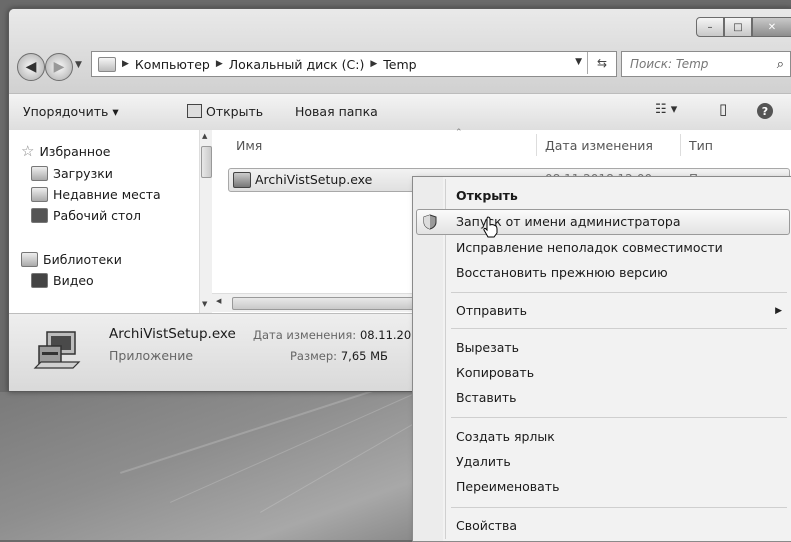 This screenshot has width=791, height=542. Describe the element at coordinates (39, 280) in the screenshot. I see `video-icon` at that location.